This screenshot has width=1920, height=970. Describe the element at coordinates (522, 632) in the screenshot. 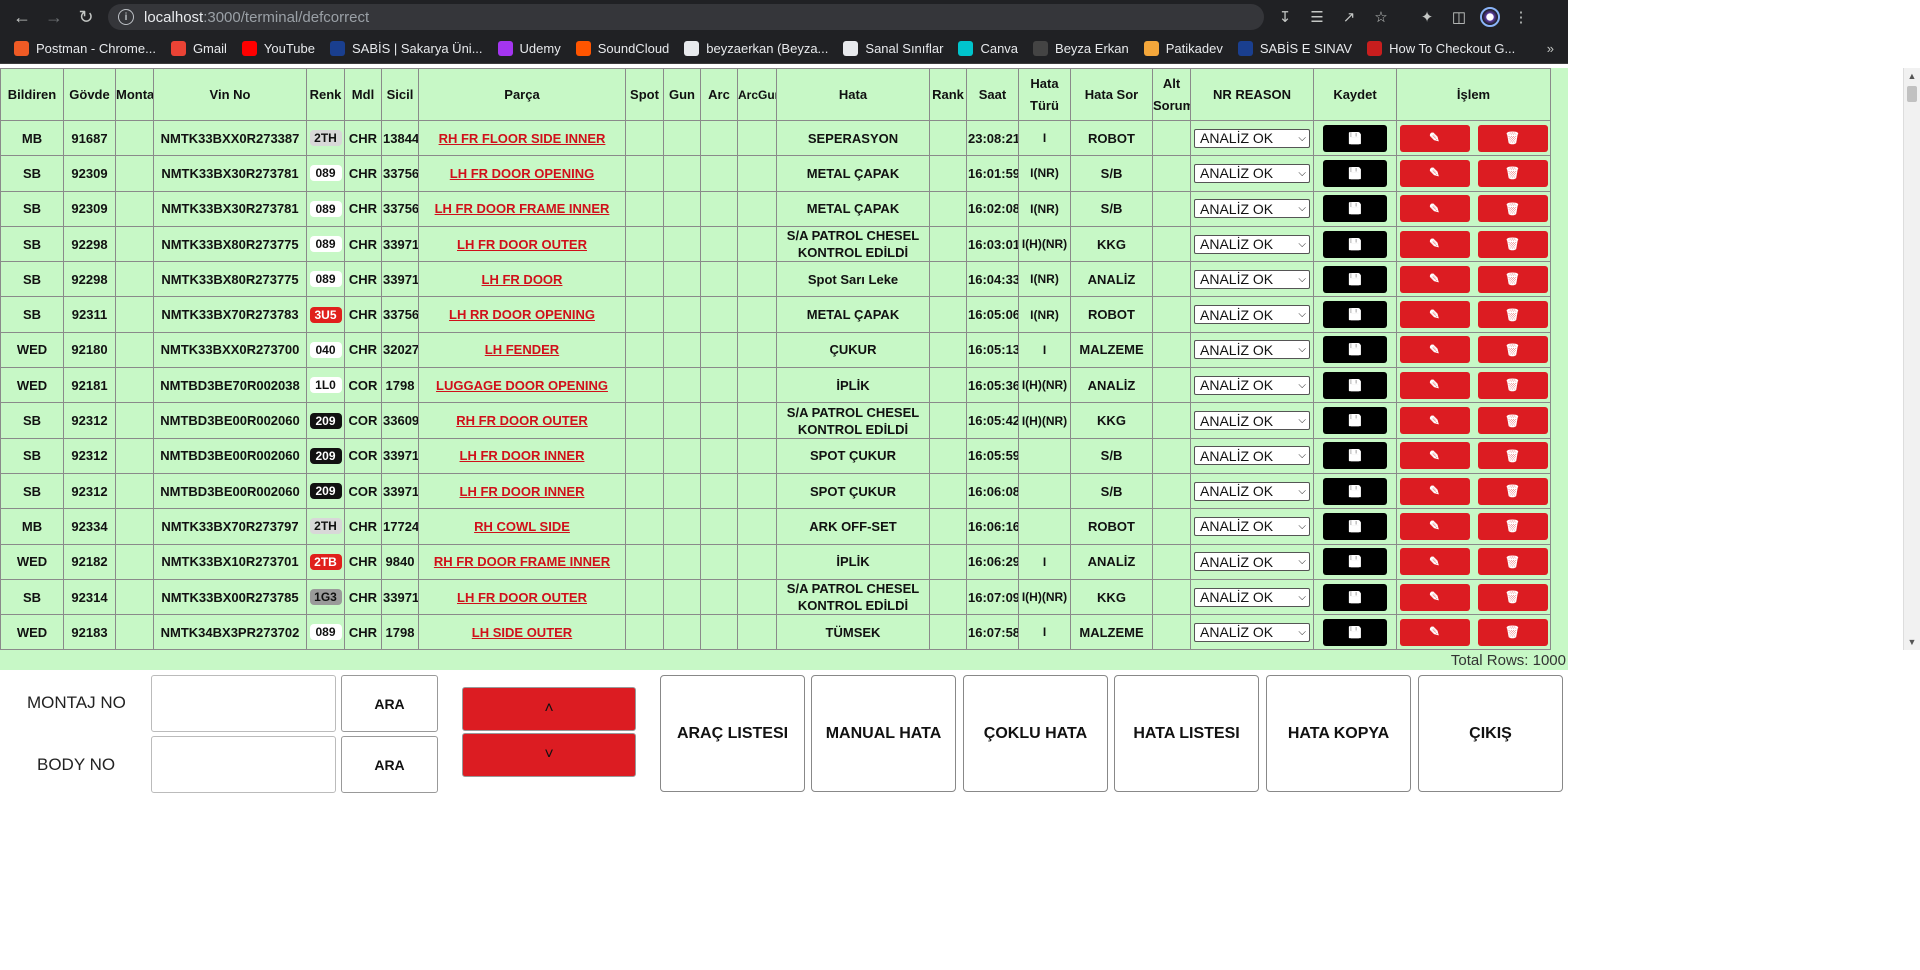

I see `part-link: LH SIDE OUTER` at that location.